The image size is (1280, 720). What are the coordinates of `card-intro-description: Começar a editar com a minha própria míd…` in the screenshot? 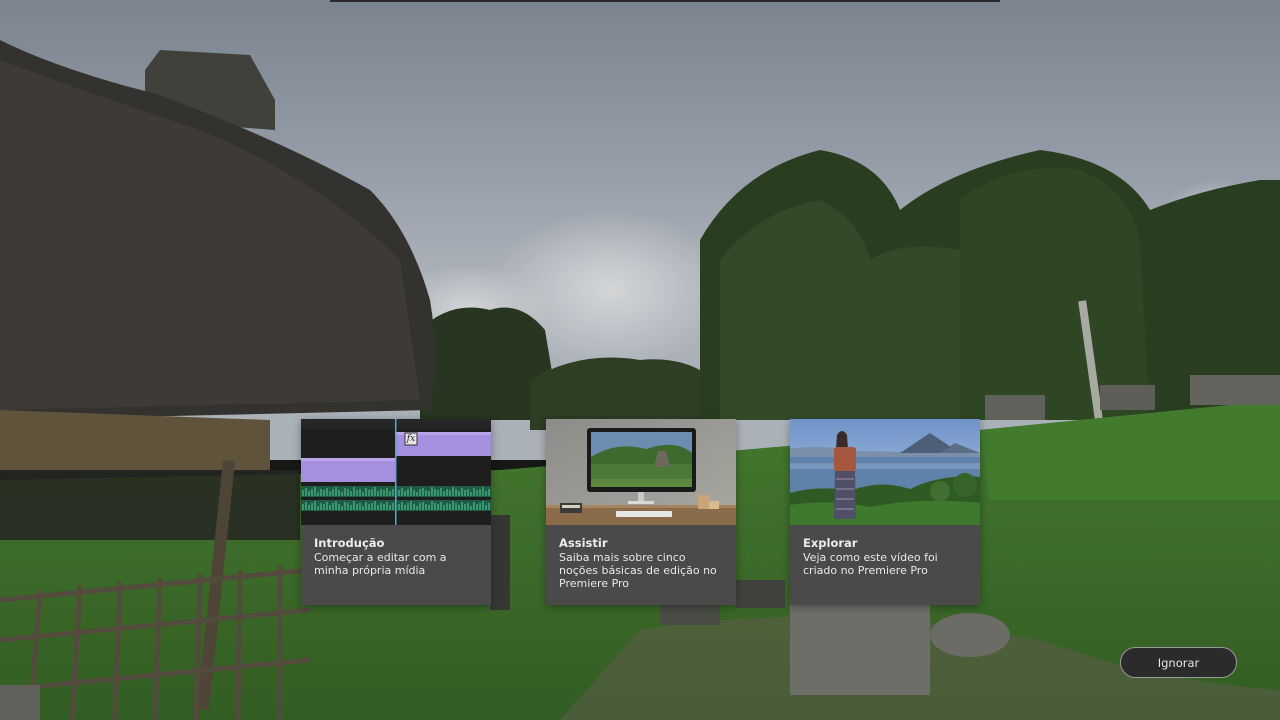 It's located at (380, 564).